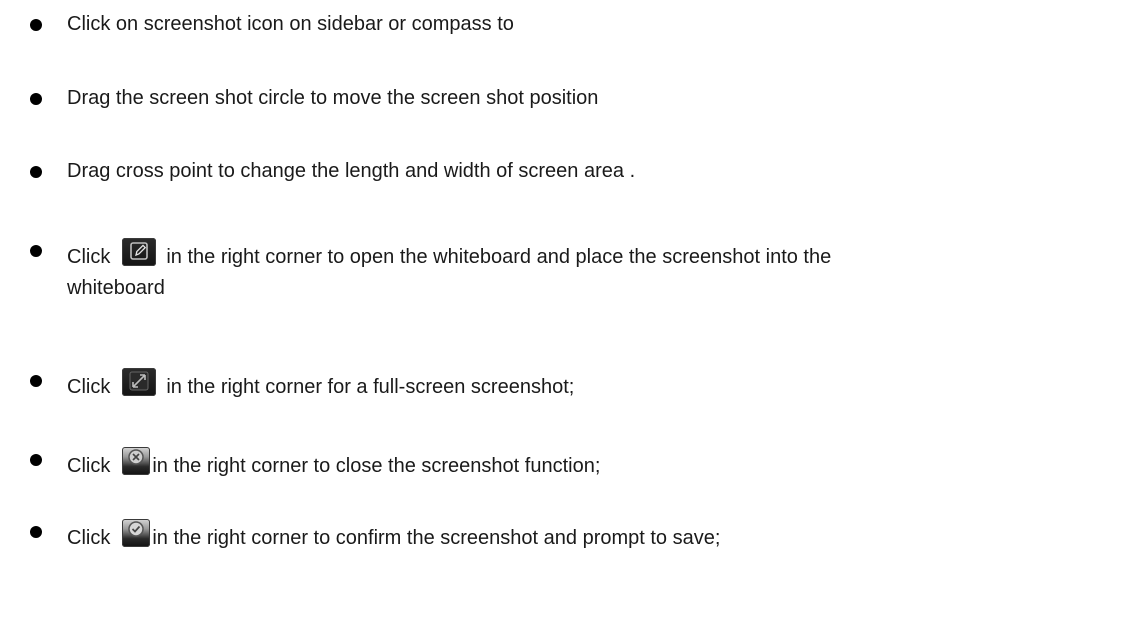 The width and height of the screenshot is (1141, 636). Describe the element at coordinates (136, 533) in the screenshot. I see `confirm-check-icon` at that location.